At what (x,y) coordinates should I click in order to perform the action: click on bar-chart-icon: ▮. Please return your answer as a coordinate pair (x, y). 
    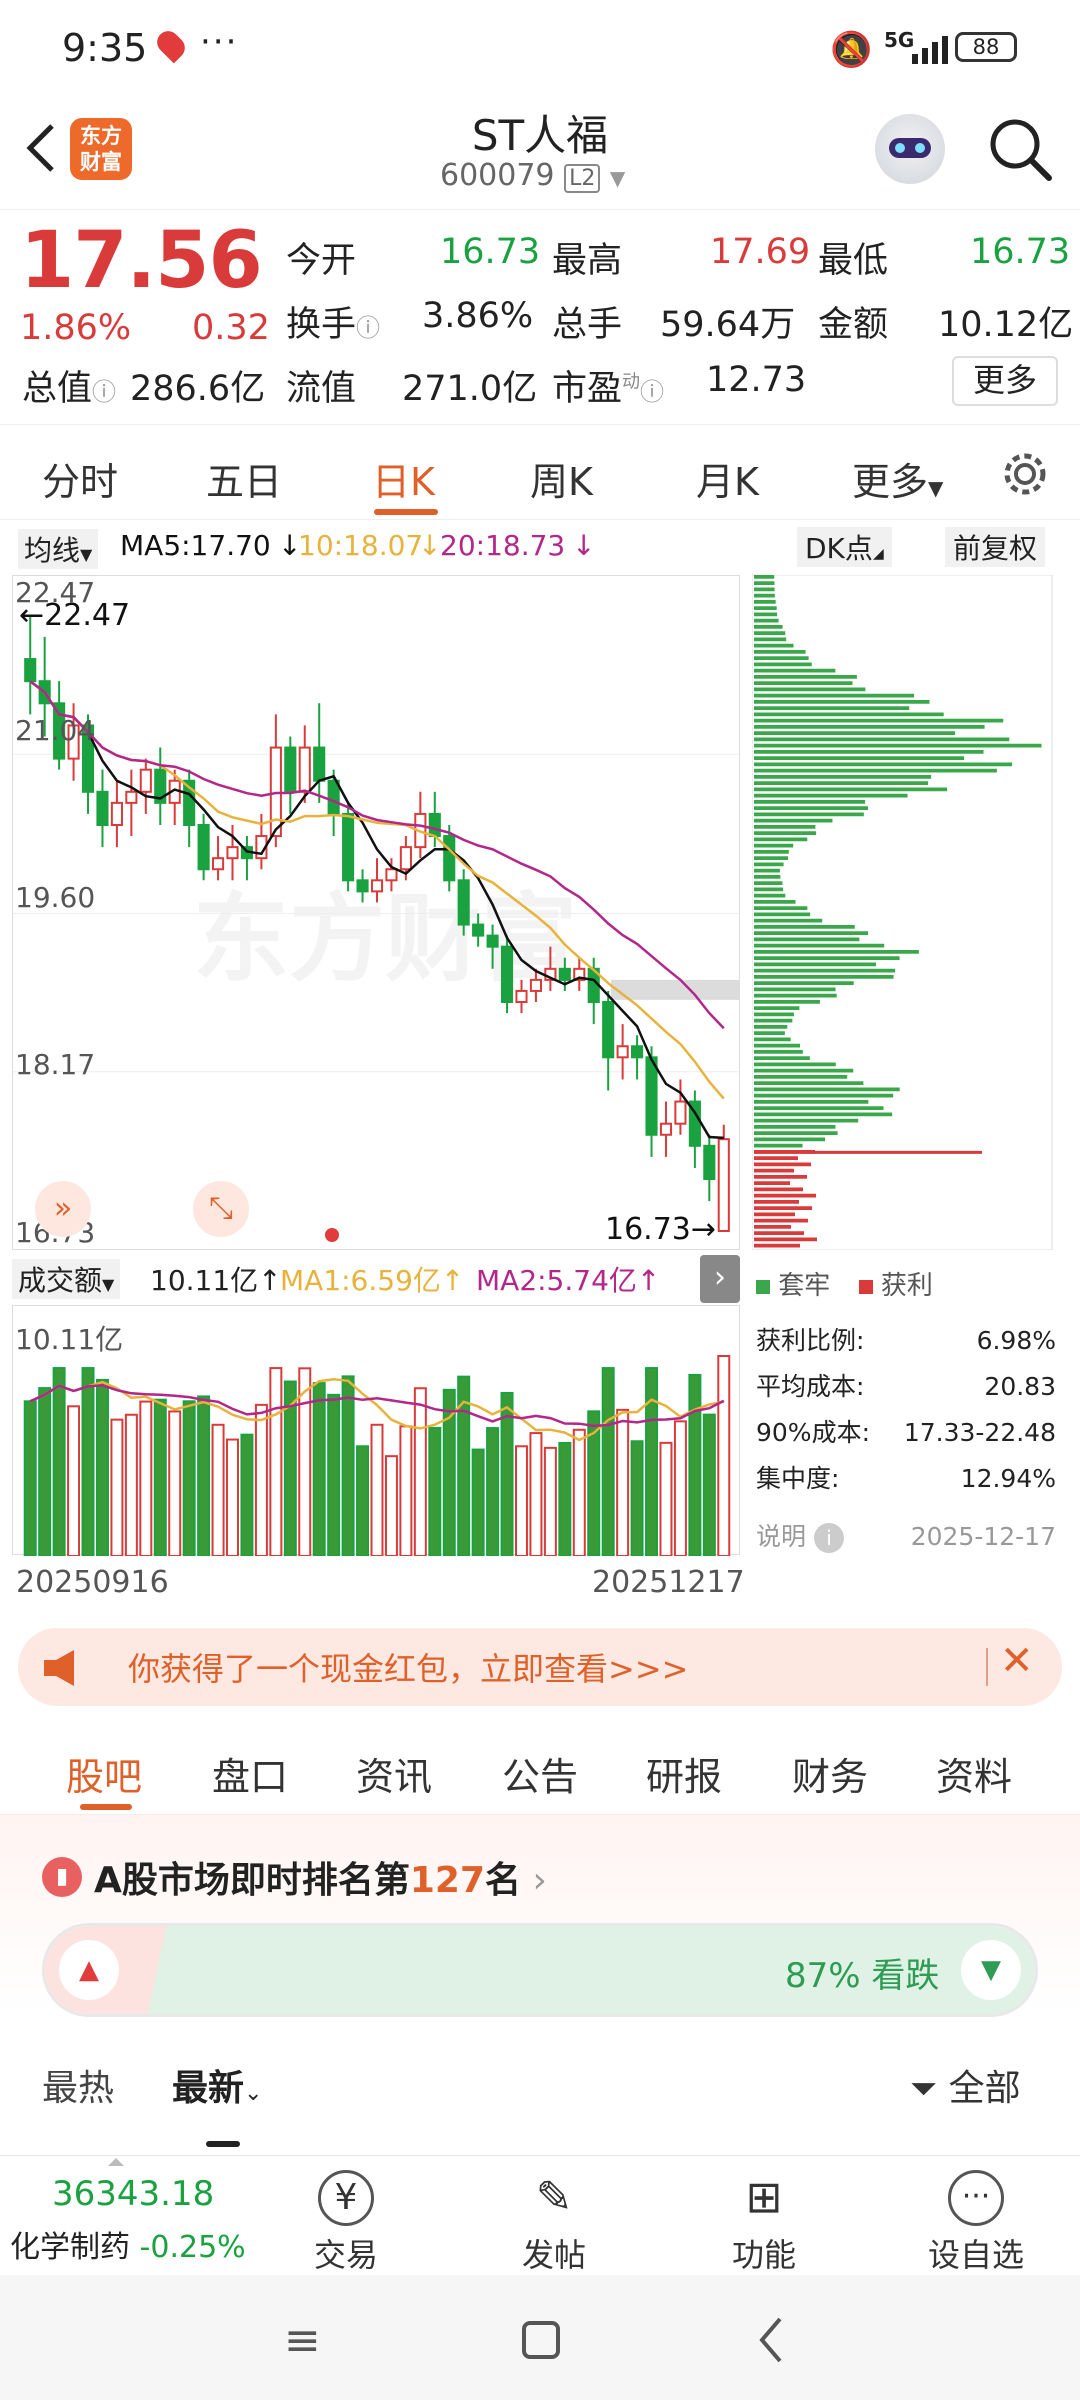
    Looking at the image, I should click on (62, 1877).